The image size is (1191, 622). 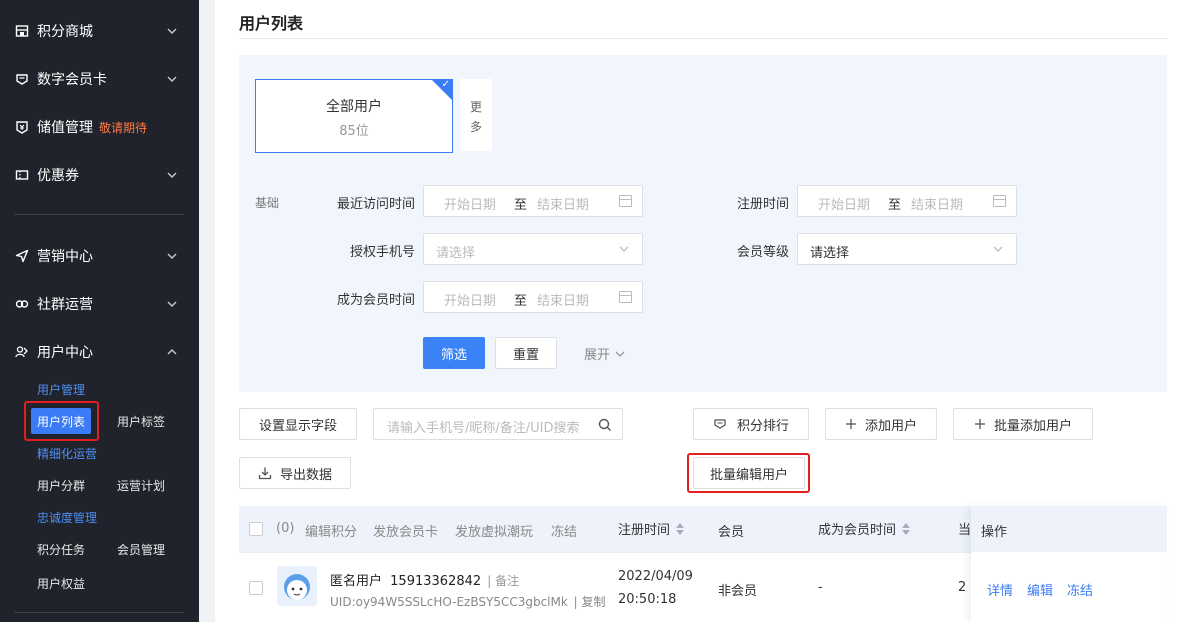 What do you see at coordinates (564, 530) in the screenshot?
I see `bulk-freeze-action: 冻结` at bounding box center [564, 530].